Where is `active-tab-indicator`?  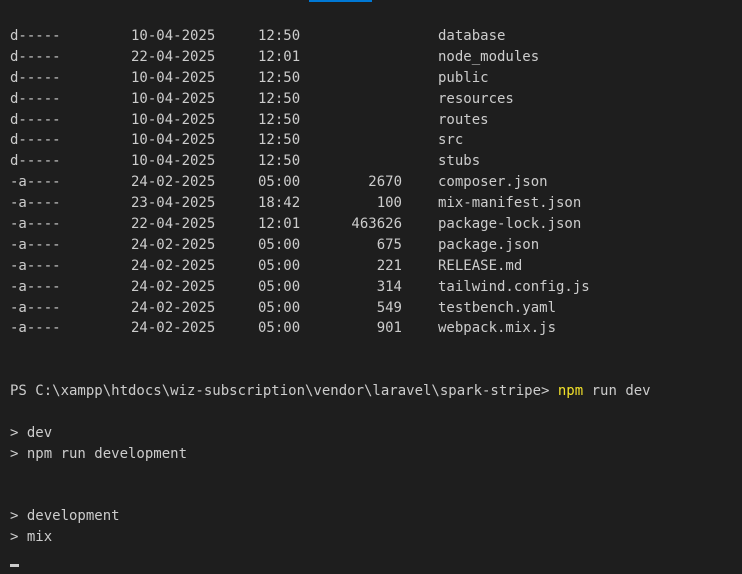
active-tab-indicator is located at coordinates (340, 1).